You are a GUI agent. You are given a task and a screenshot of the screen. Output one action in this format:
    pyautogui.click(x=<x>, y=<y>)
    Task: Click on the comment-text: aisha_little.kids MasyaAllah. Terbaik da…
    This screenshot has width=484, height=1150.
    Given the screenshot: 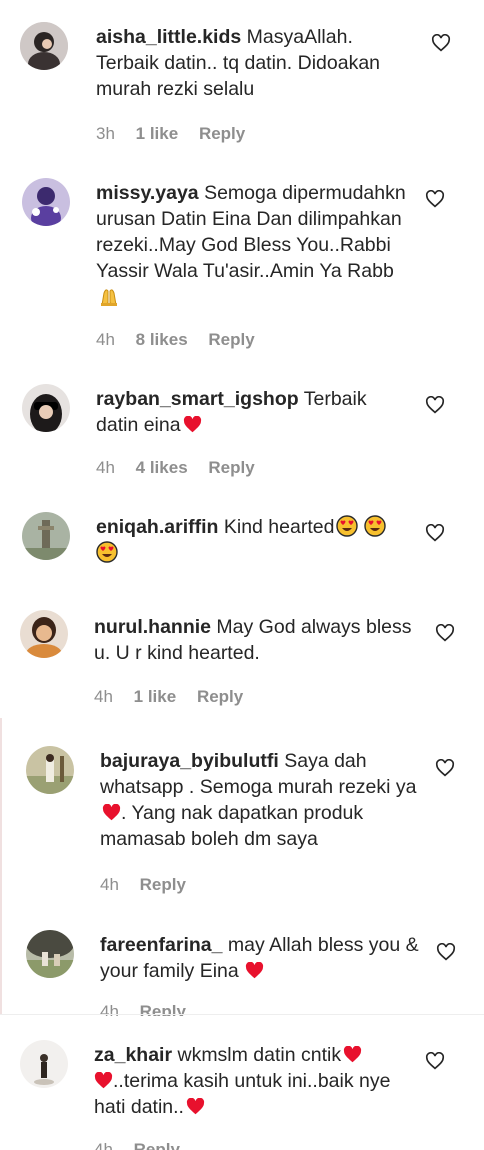 What is the action you would take?
    pyautogui.click(x=256, y=63)
    